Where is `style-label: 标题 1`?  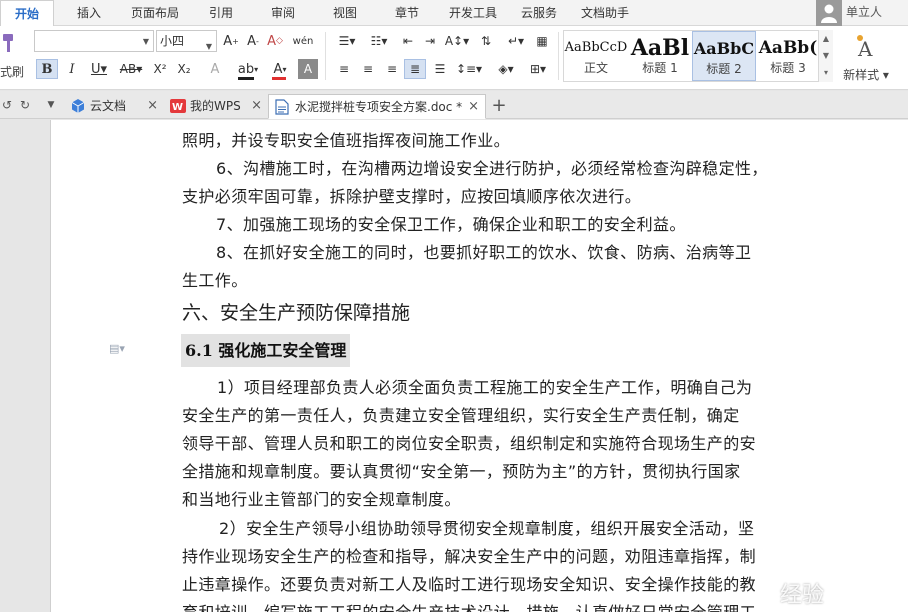 style-label: 标题 1 is located at coordinates (660, 68).